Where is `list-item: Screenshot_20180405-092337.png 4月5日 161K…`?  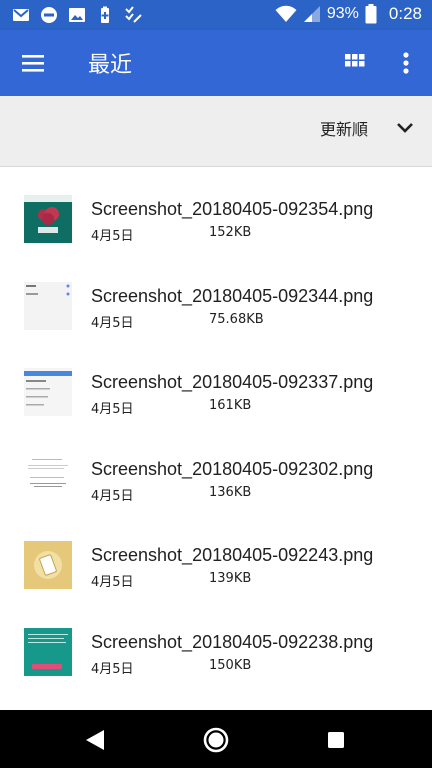
list-item: Screenshot_20180405-092337.png 4月5日 161K… is located at coordinates (216, 383).